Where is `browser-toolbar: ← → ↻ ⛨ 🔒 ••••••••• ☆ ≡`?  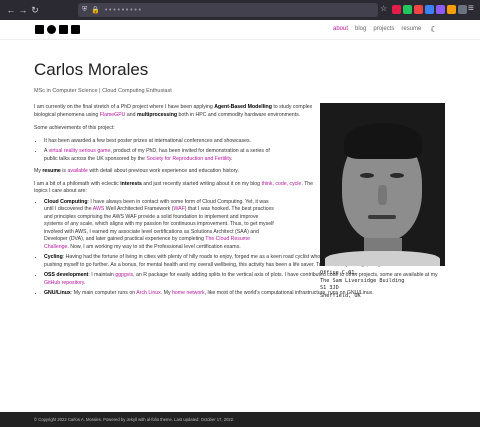 browser-toolbar: ← → ↻ ⛨ 🔒 ••••••••• ☆ ≡ is located at coordinates (240, 10).